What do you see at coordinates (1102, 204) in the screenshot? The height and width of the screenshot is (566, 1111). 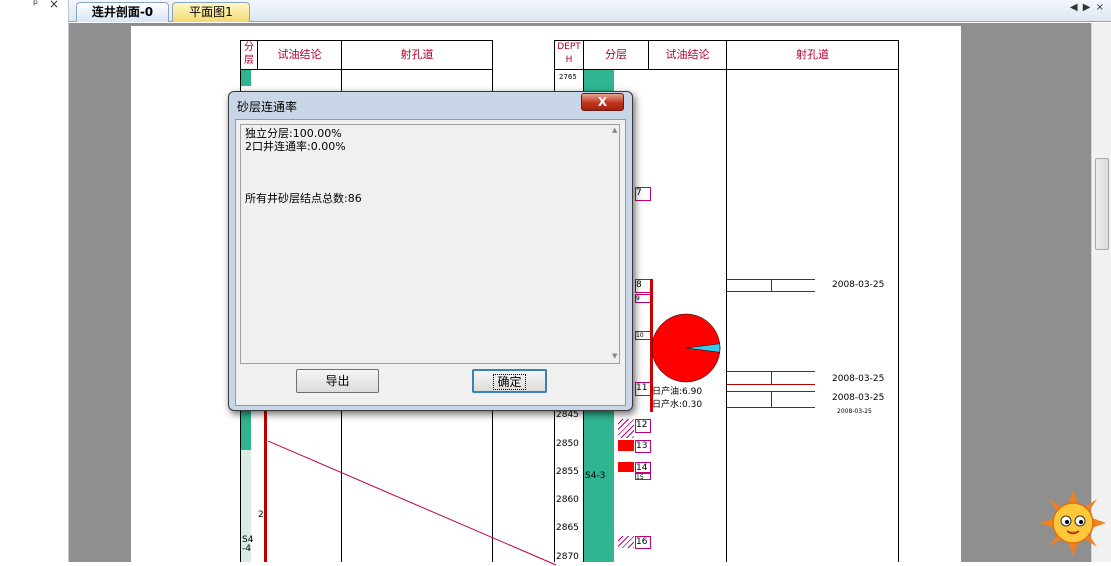 I see `scroll-thumb` at bounding box center [1102, 204].